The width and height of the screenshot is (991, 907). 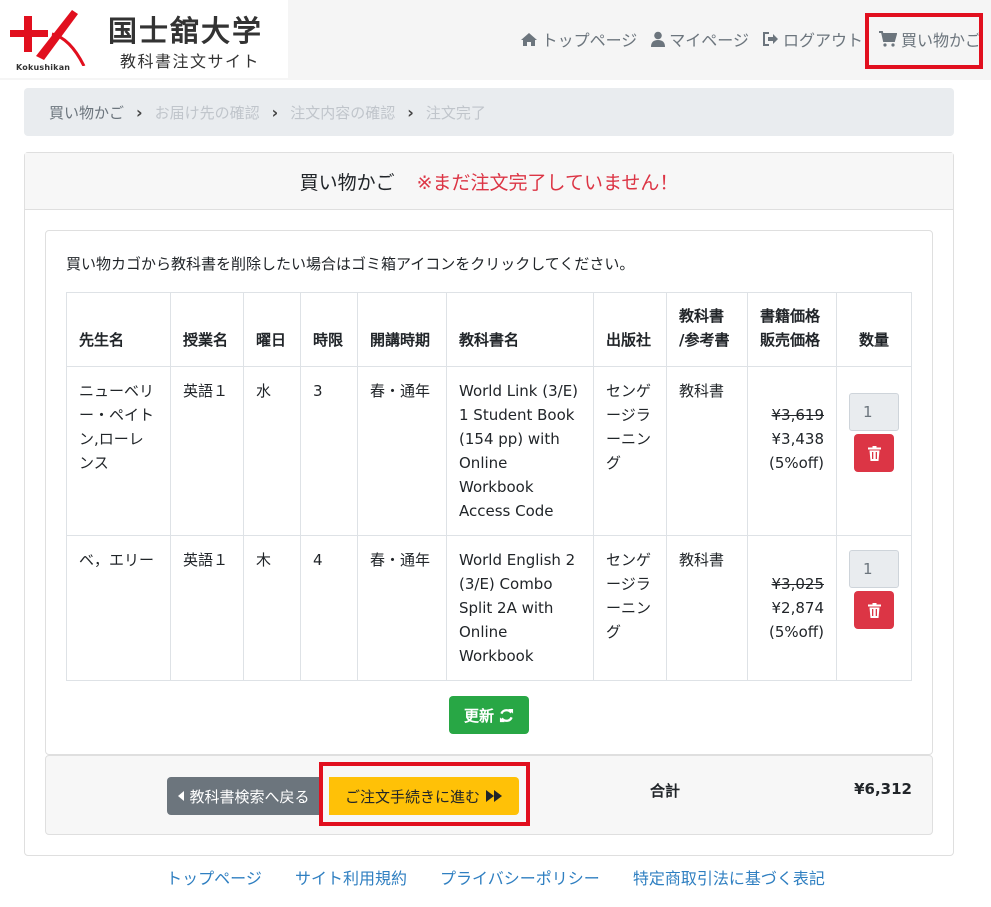 I want to click on cell-price: ¥3,619 ¥3,438 (5%off), so click(x=792, y=451).